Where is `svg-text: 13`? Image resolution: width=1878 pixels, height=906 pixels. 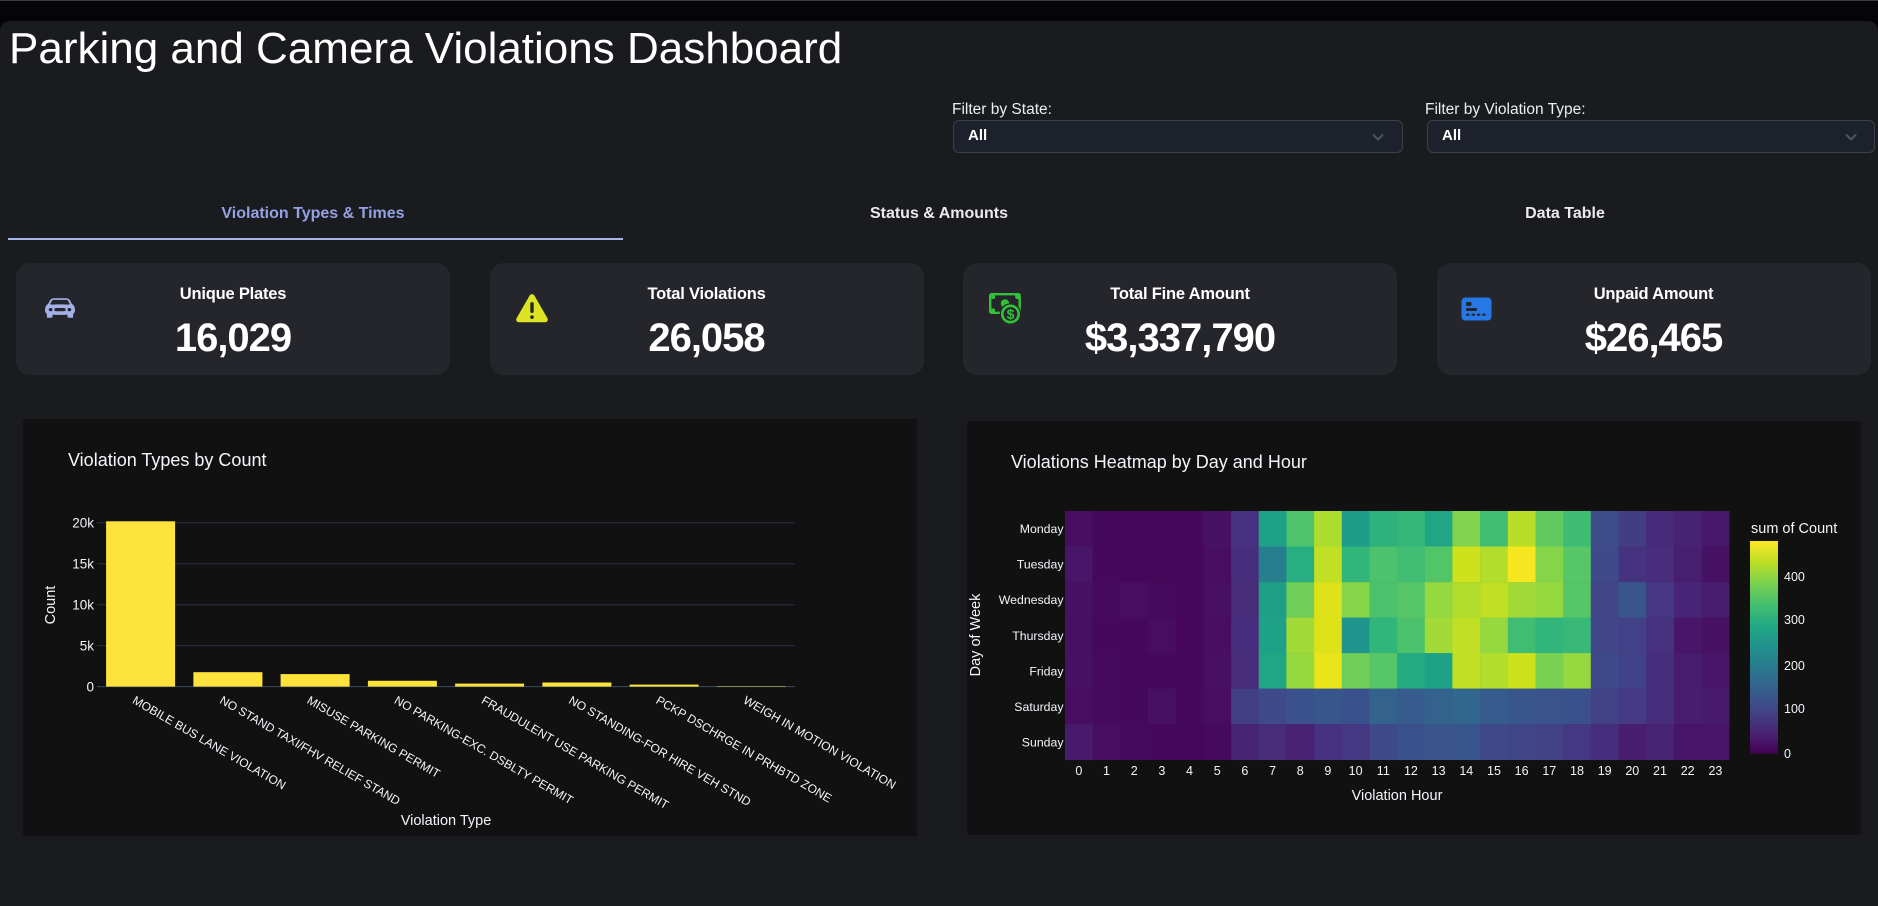
svg-text: 13 is located at coordinates (1439, 771).